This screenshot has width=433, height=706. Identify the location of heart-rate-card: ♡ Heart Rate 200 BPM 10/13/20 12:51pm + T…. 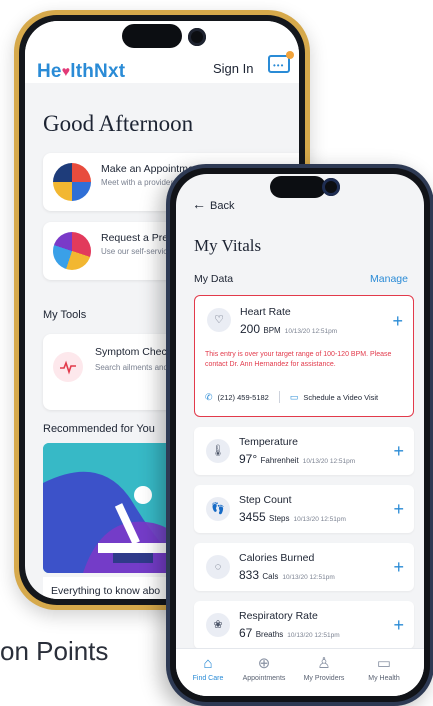
(304, 356).